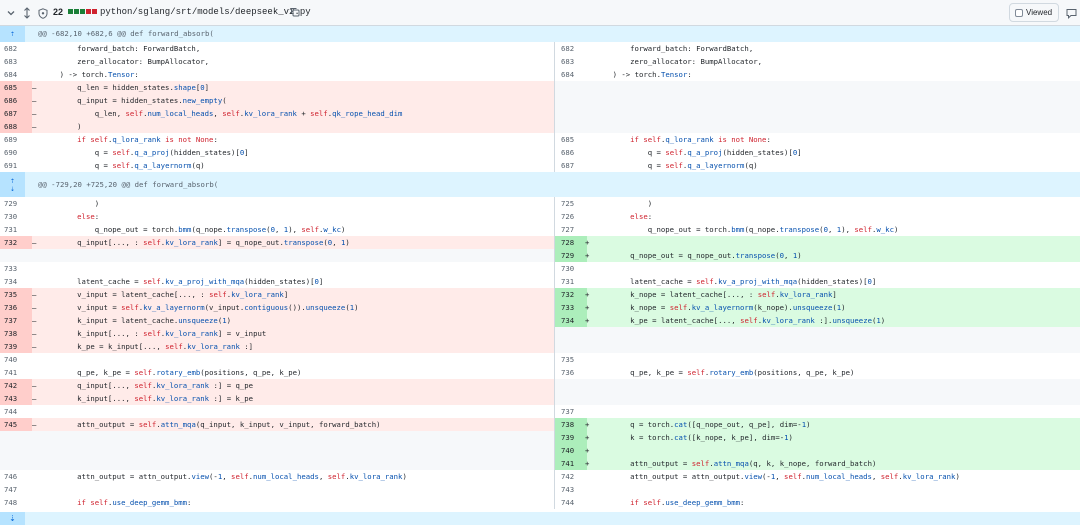 The height and width of the screenshot is (525, 1080). I want to click on expand-up-icon: ⇡, so click(12, 34).